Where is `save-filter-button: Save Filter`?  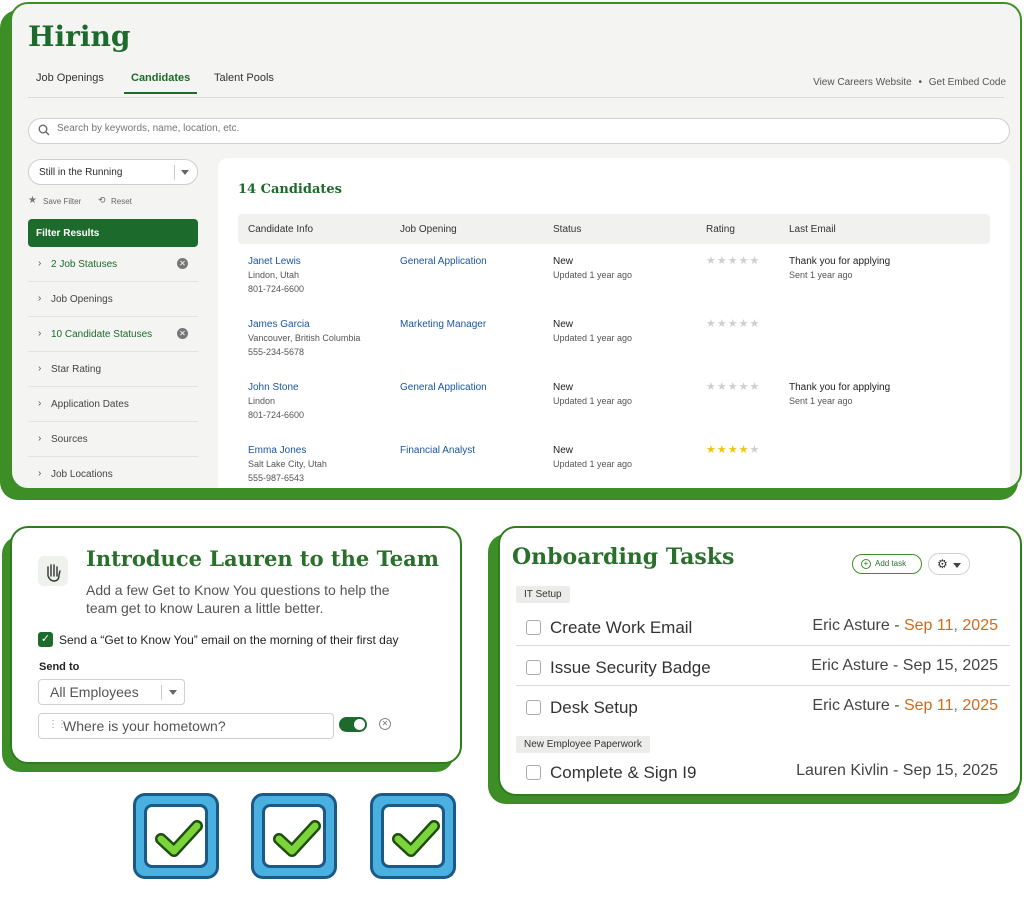
save-filter-button: Save Filter is located at coordinates (62, 201).